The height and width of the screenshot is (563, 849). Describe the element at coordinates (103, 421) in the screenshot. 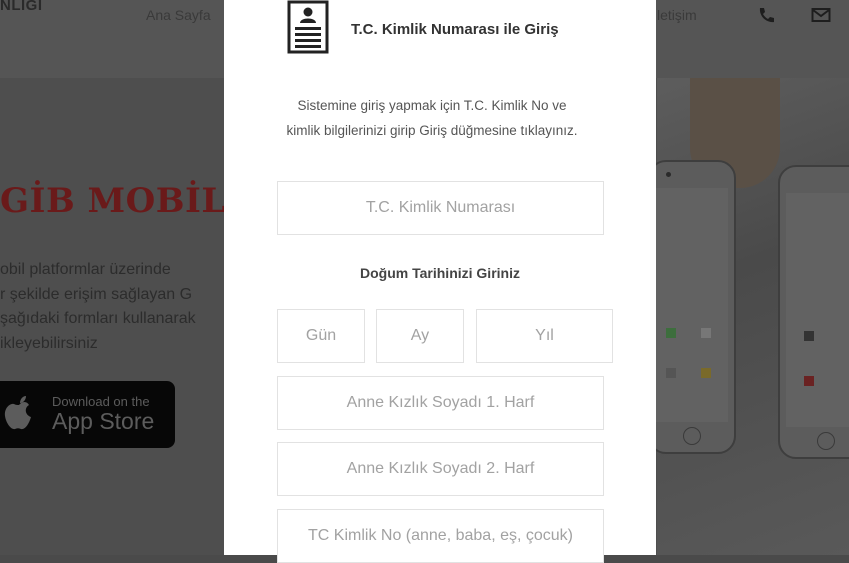

I see `app-store-big-text: App Store` at that location.